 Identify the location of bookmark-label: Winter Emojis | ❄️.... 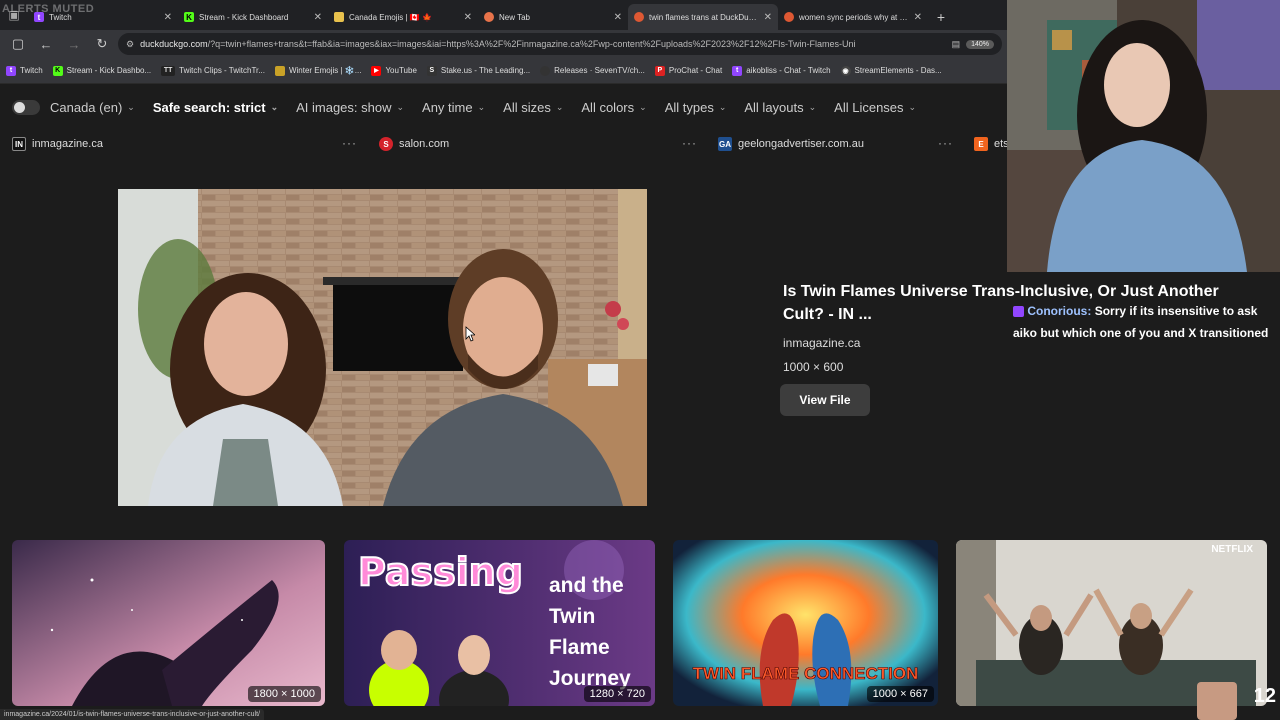
(325, 70).